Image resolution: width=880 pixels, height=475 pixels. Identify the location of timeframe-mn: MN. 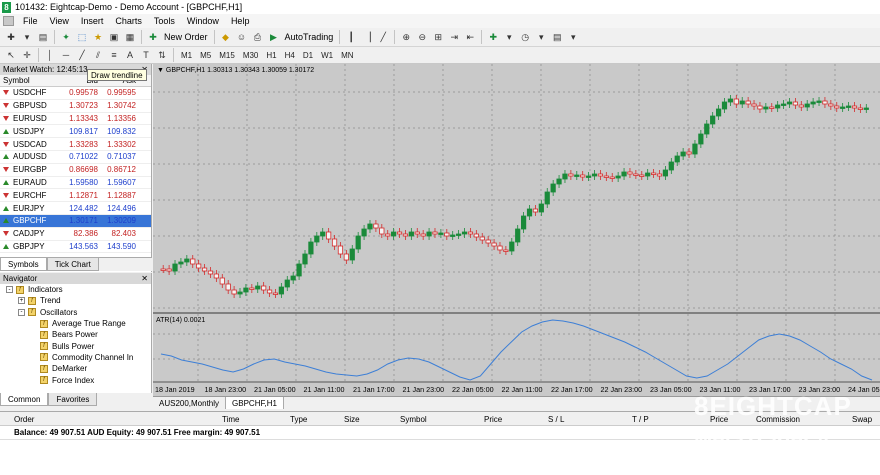
(347, 55).